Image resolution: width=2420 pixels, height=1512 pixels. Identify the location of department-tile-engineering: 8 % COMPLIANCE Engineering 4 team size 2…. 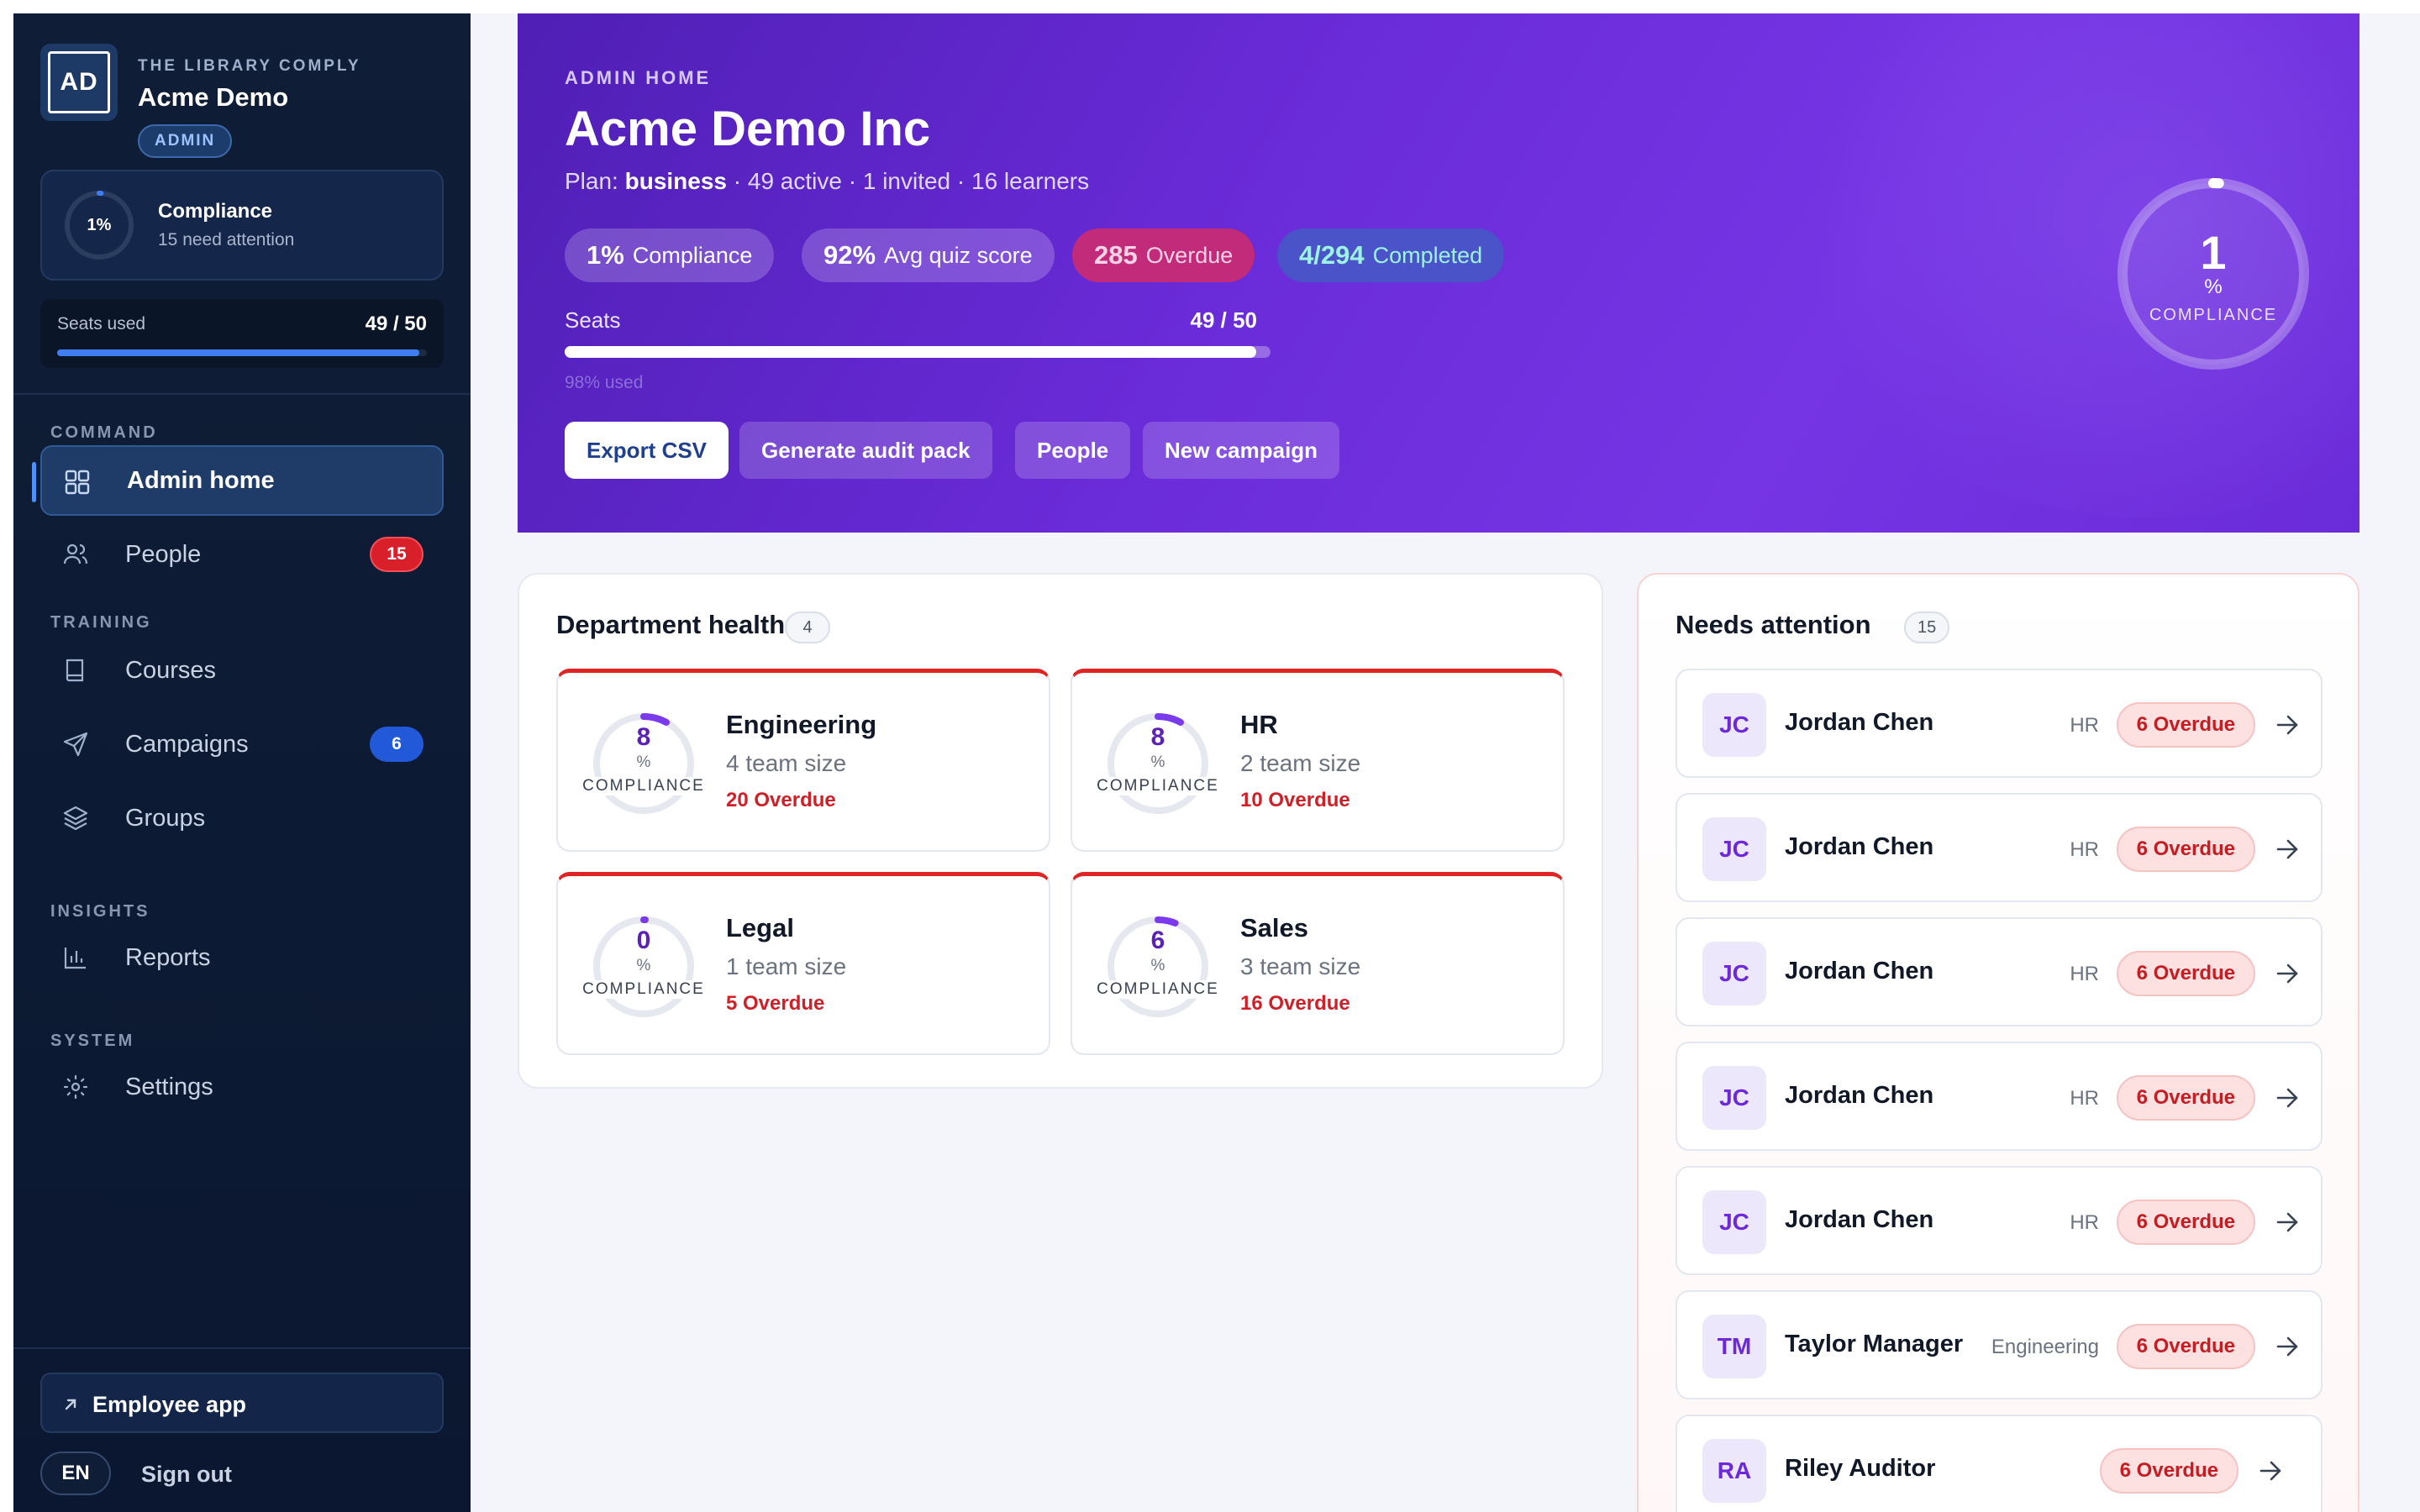
(803, 760).